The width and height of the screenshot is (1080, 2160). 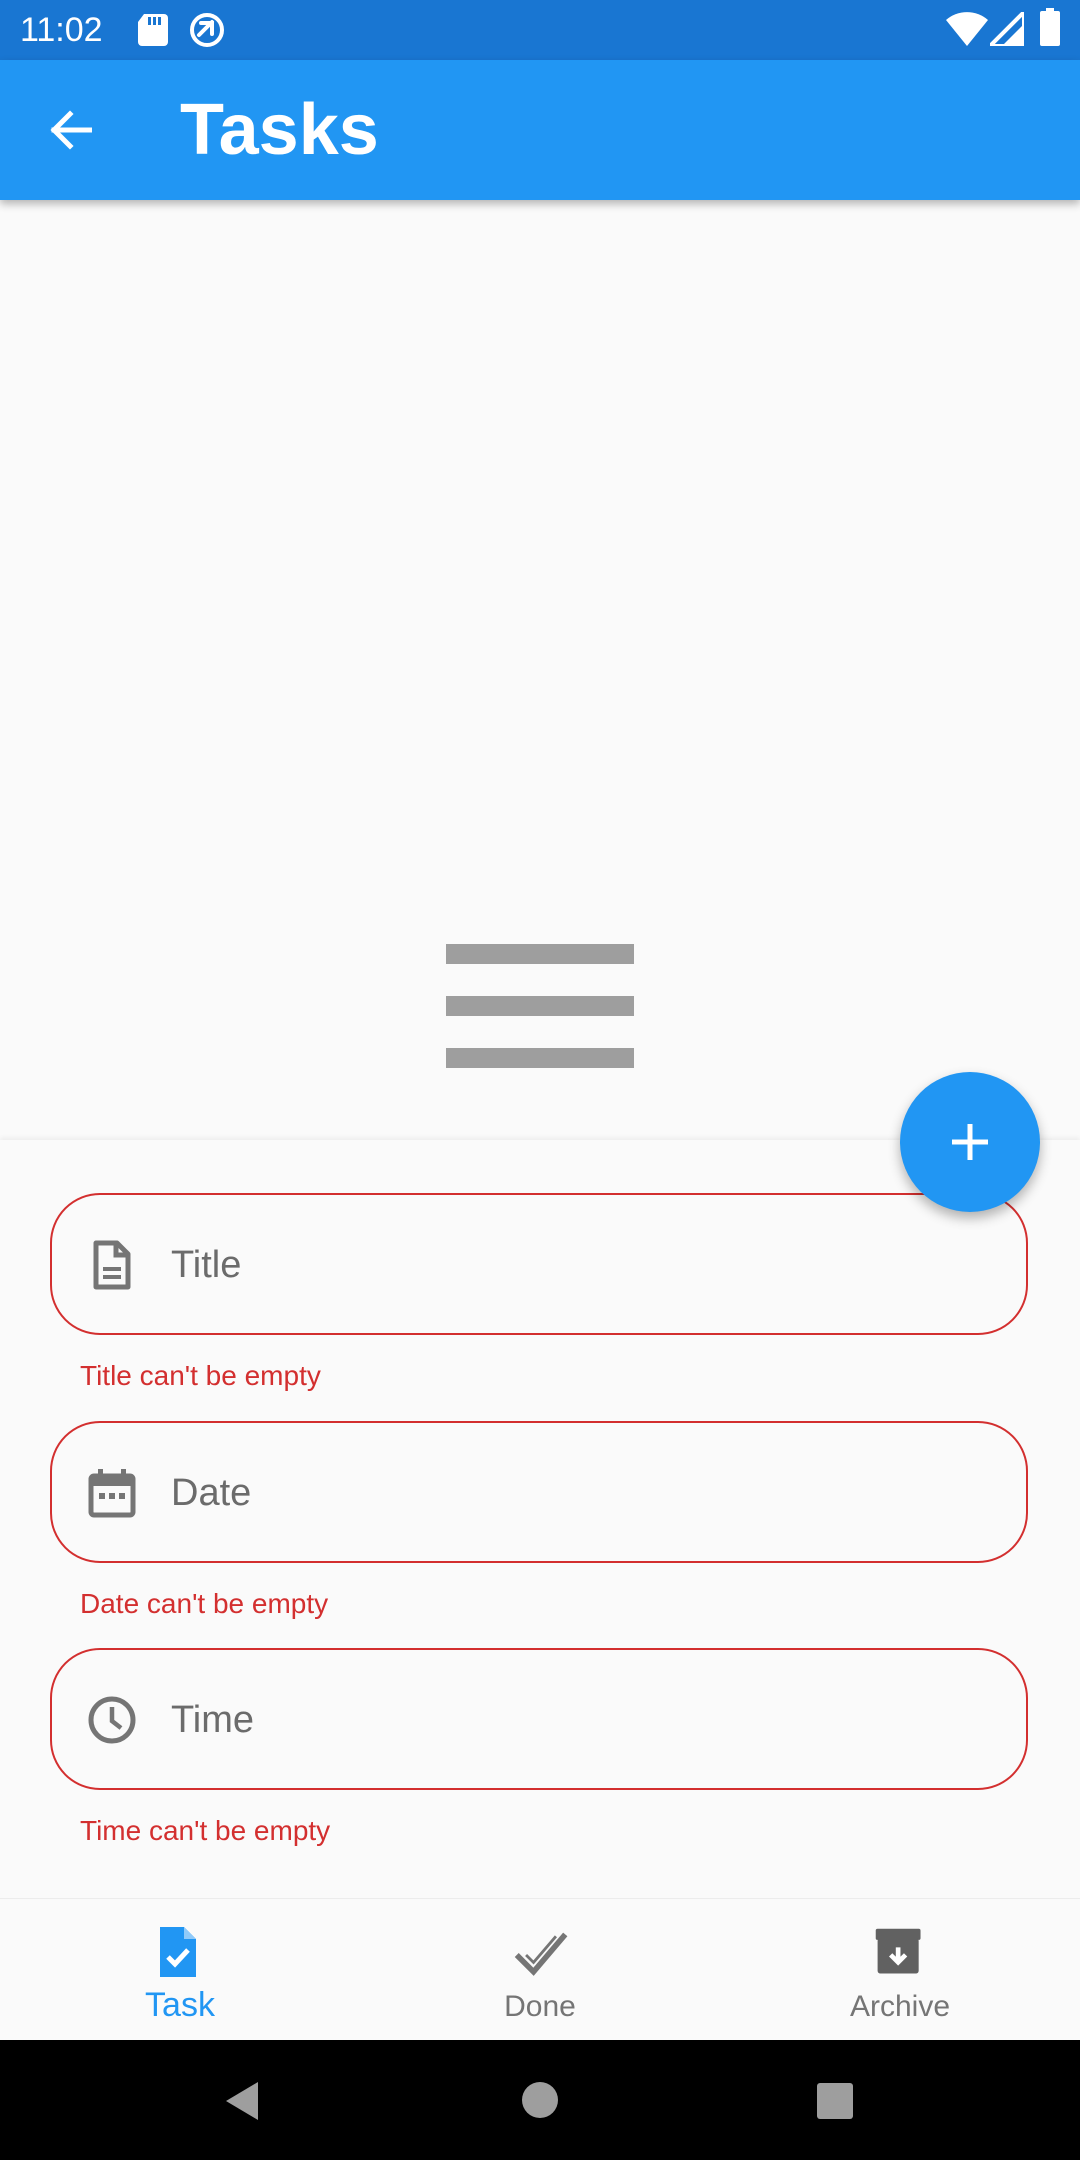 I want to click on back-button, so click(x=70, y=130).